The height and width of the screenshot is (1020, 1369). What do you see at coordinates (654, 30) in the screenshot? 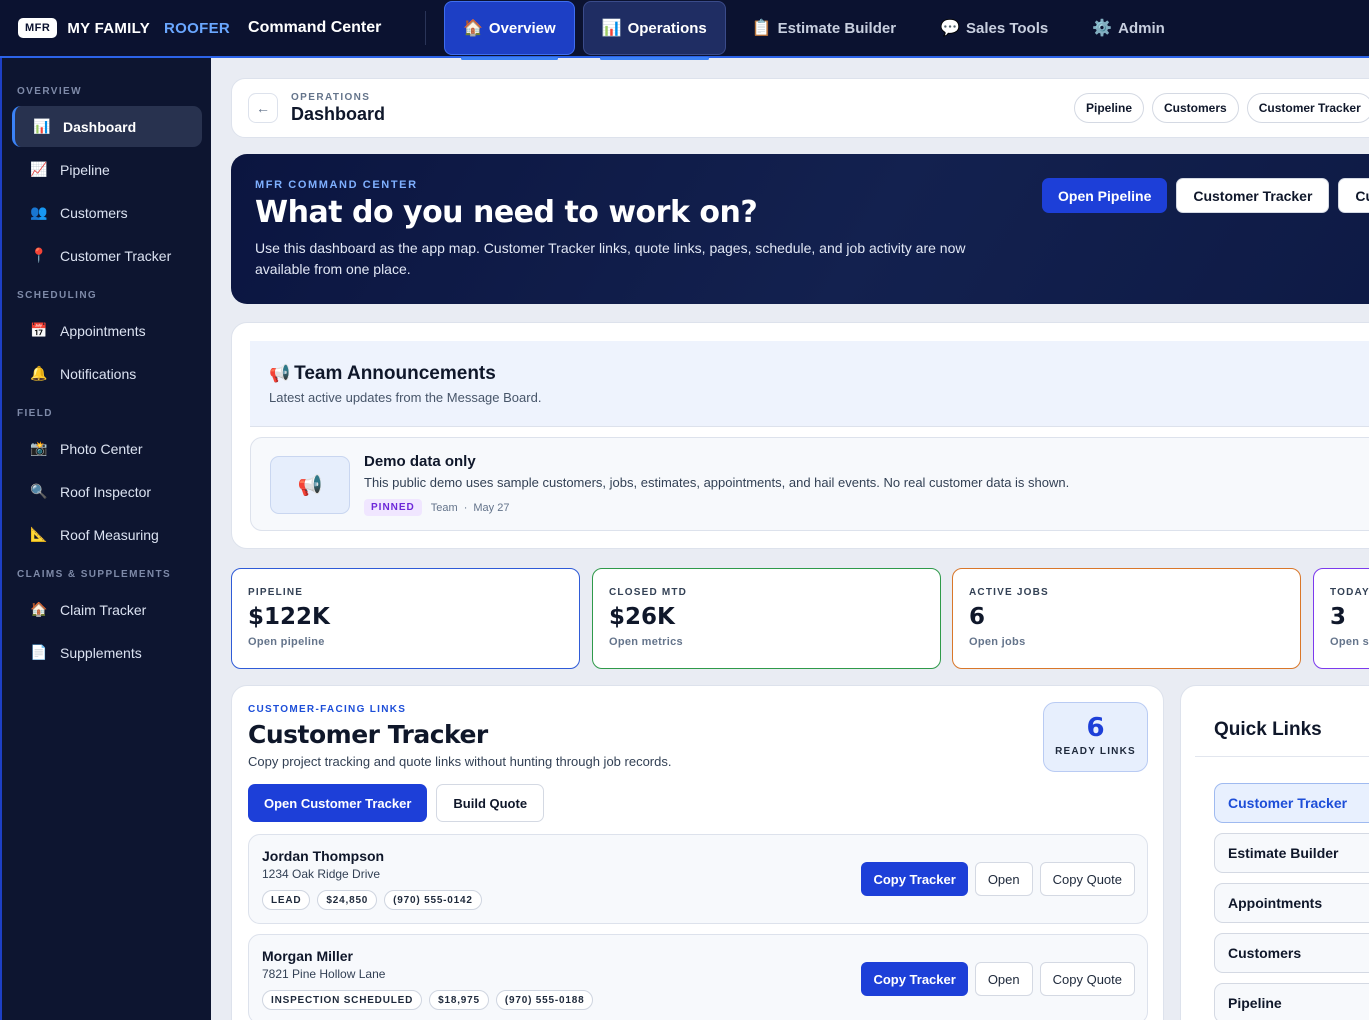
I see `nav-tab-operations: 📊 Operations` at bounding box center [654, 30].